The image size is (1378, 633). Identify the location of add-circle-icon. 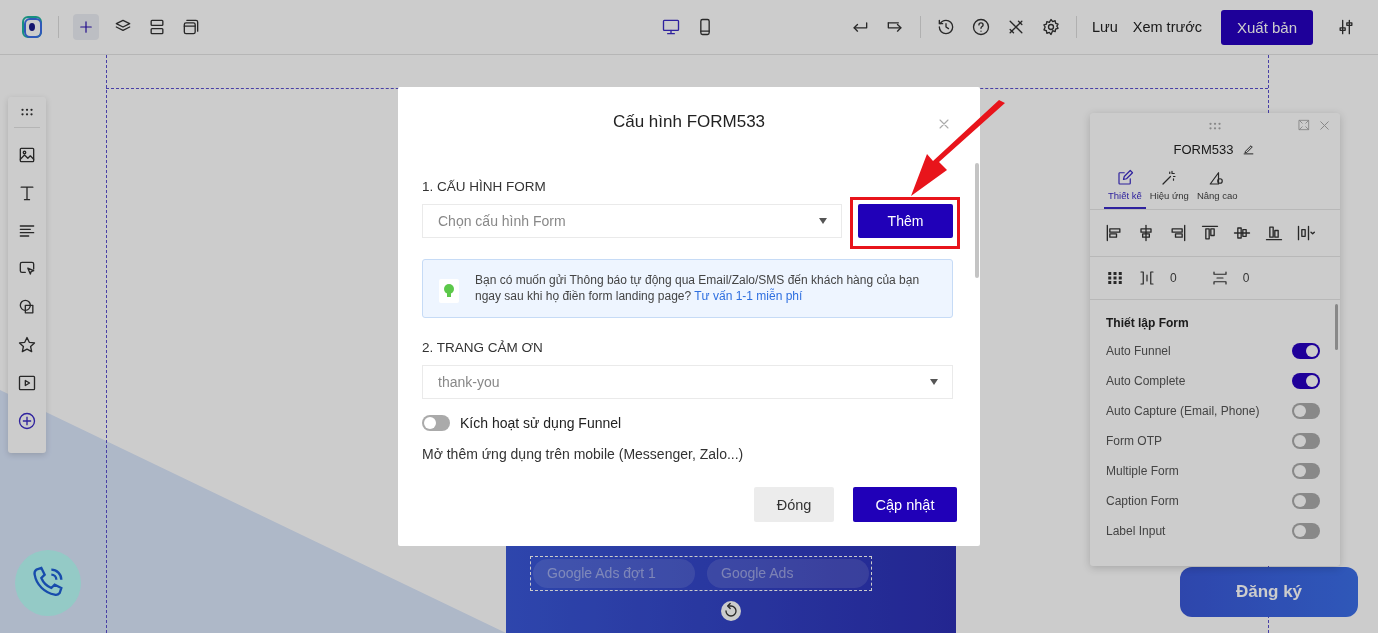
(27, 421).